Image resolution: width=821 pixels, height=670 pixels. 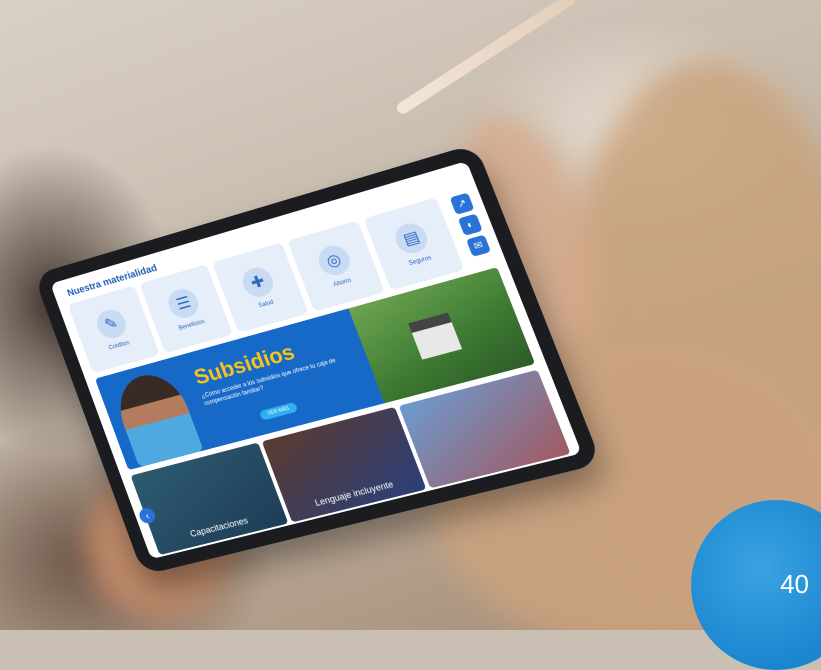 I want to click on pen-icon: ✎, so click(x=111, y=324).